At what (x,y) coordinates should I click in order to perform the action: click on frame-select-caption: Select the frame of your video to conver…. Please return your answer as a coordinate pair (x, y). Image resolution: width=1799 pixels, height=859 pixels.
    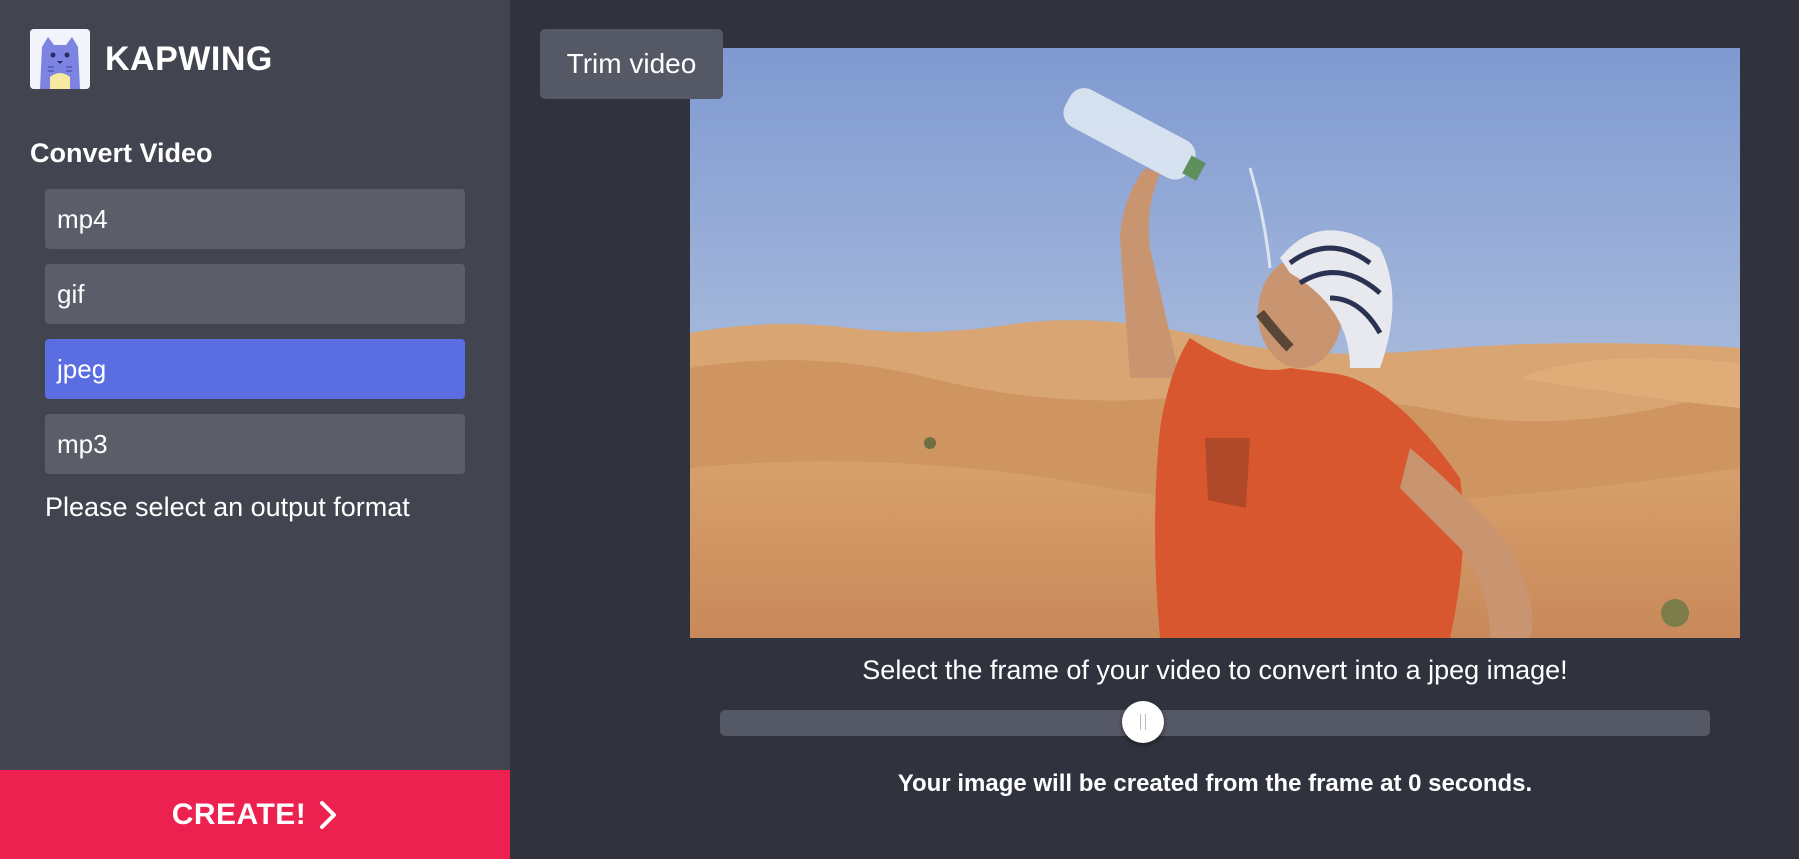
    Looking at the image, I should click on (1215, 670).